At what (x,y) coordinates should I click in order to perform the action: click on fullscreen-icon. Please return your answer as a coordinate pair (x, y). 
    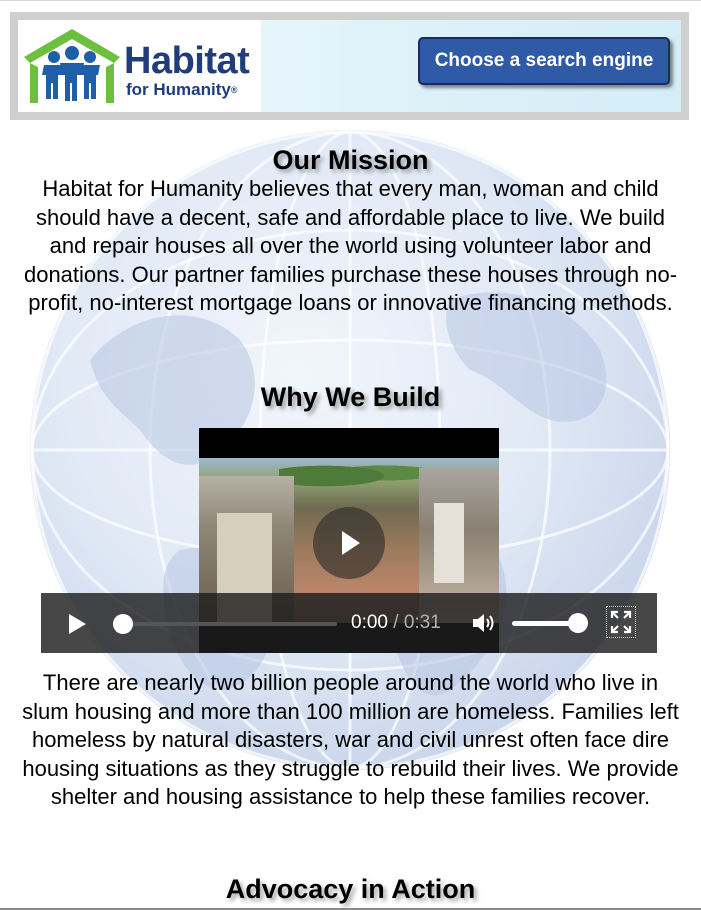
    Looking at the image, I should click on (621, 622).